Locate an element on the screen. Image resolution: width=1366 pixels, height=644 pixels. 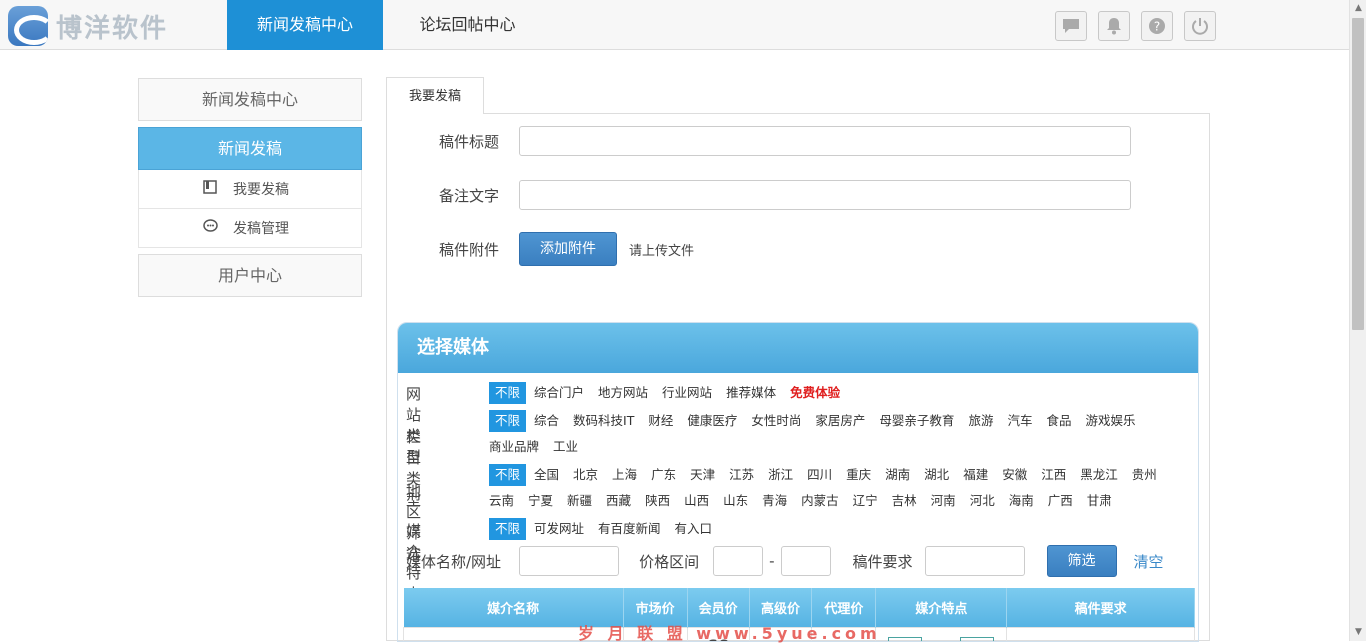
filter-option: 贵州 is located at coordinates (1144, 475).